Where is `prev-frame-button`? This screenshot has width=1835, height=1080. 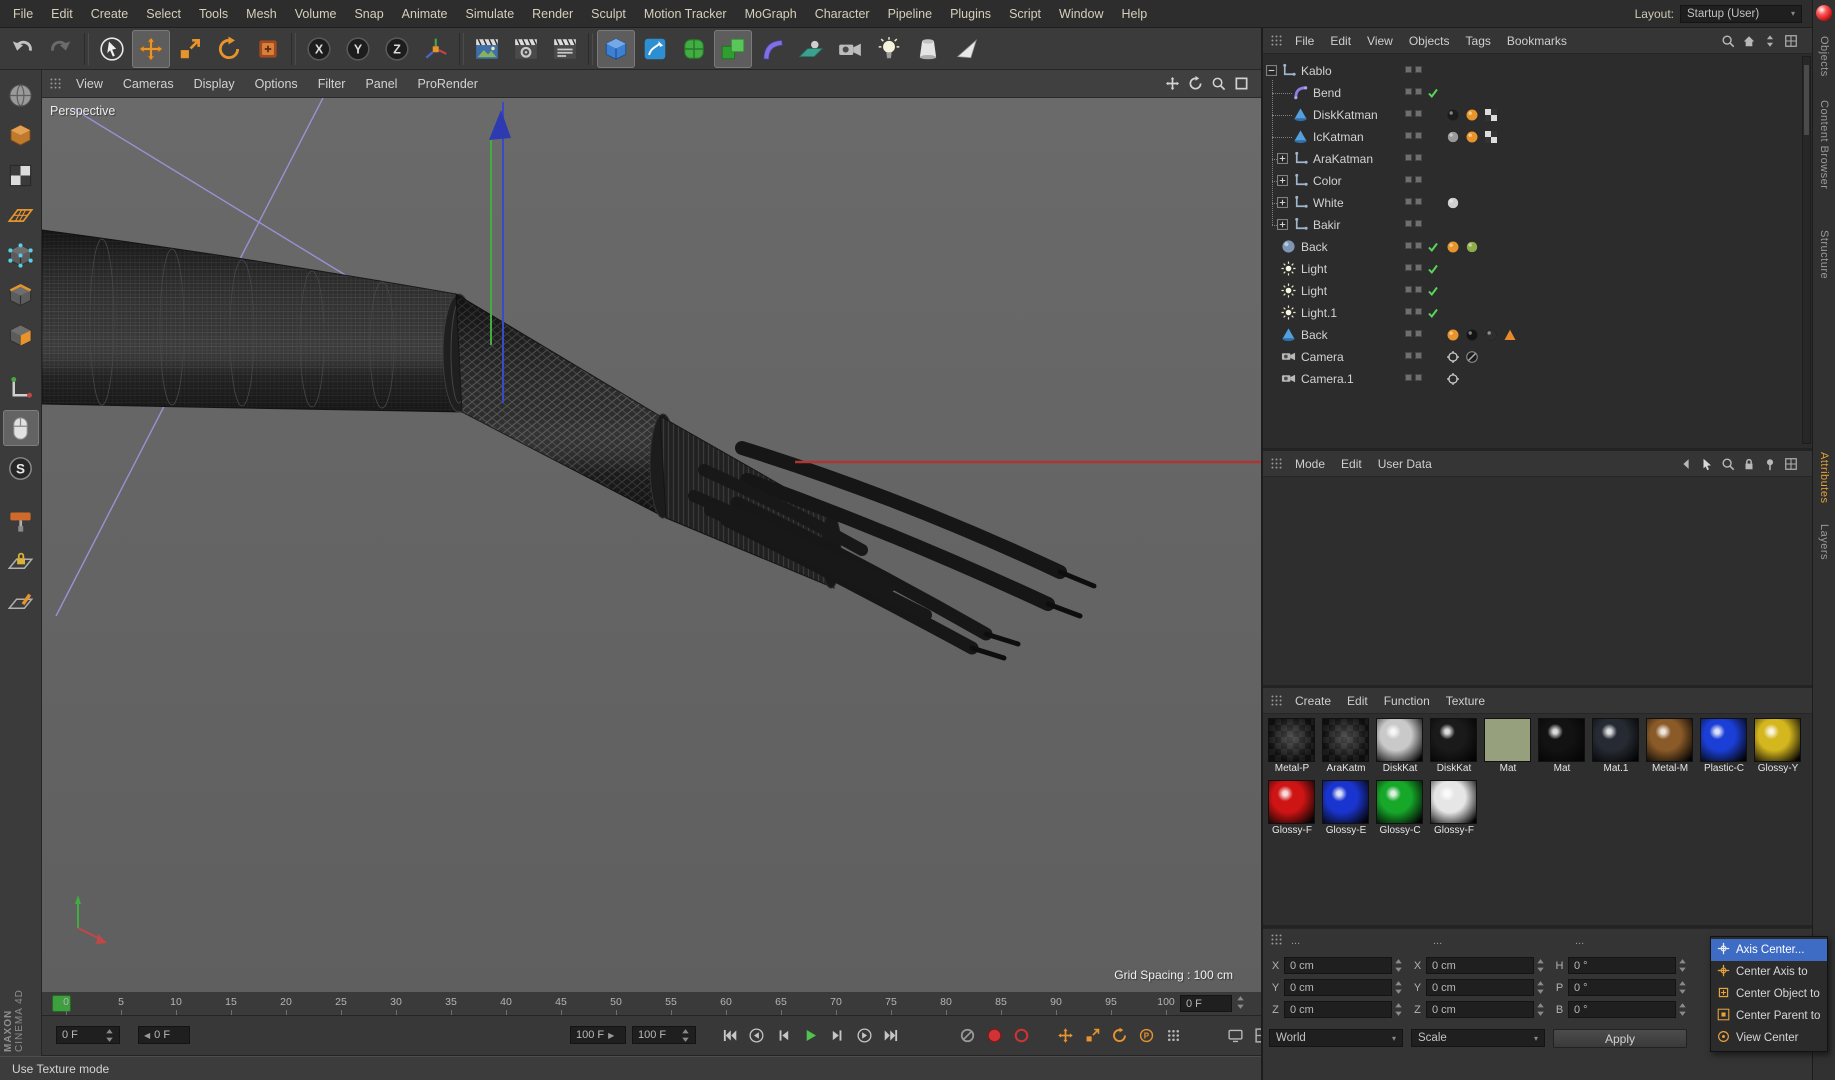 prev-frame-button is located at coordinates (783, 1035).